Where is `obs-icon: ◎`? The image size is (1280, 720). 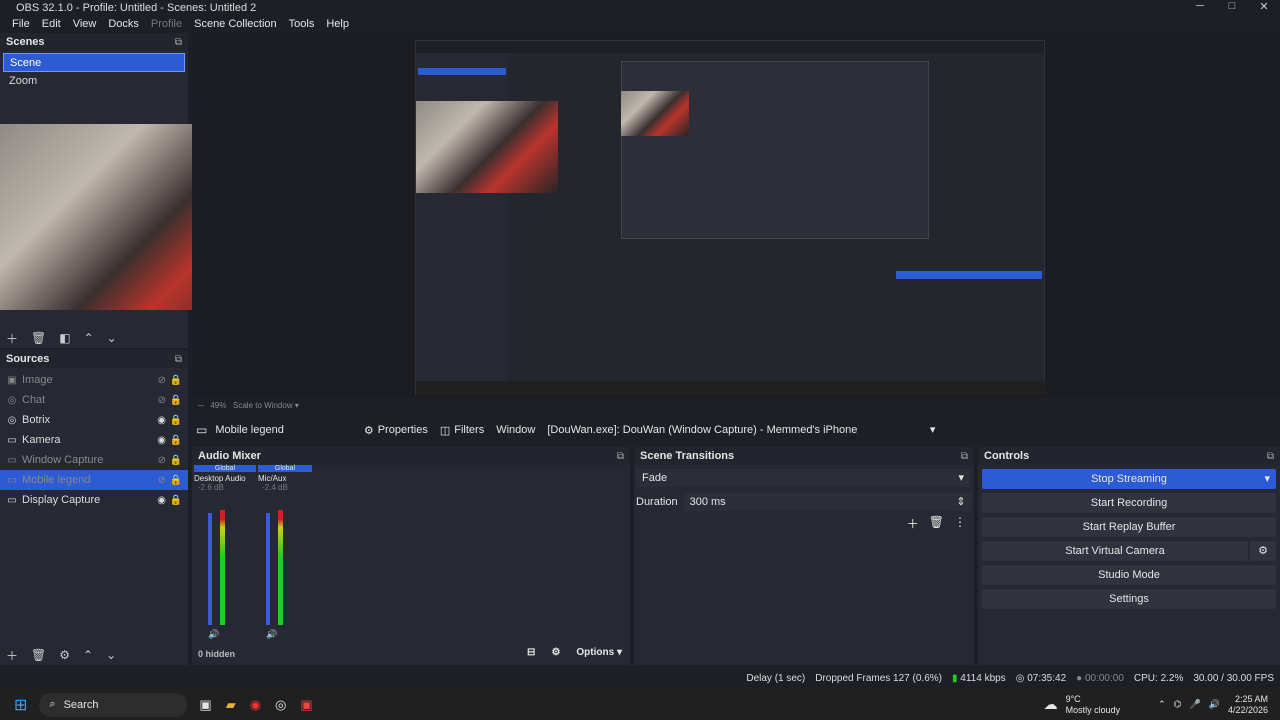
obs-icon: ◎ is located at coordinates (280, 705).